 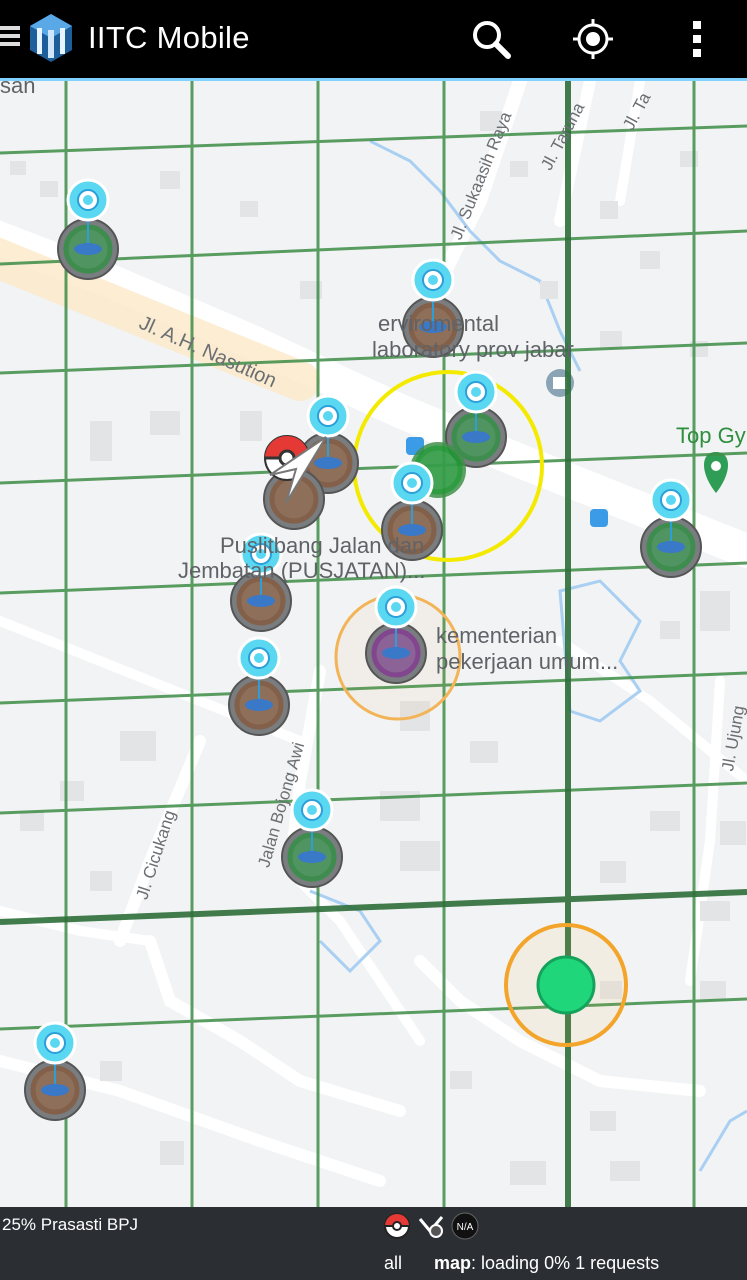 What do you see at coordinates (491, 39) in the screenshot?
I see `search-icon` at bounding box center [491, 39].